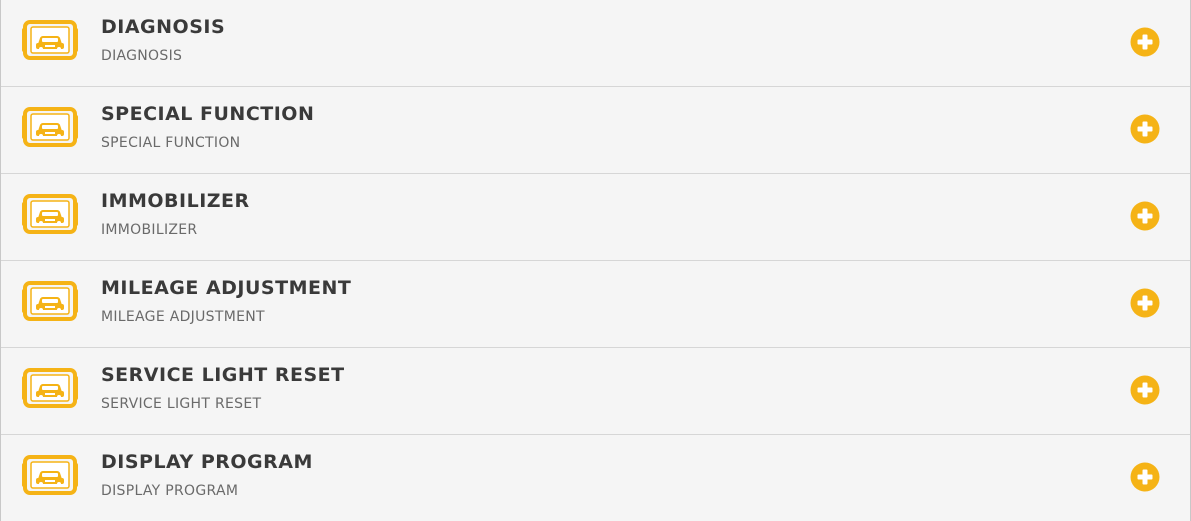  What do you see at coordinates (207, 462) in the screenshot?
I see `item-title: DISPLAY PROGRAM` at bounding box center [207, 462].